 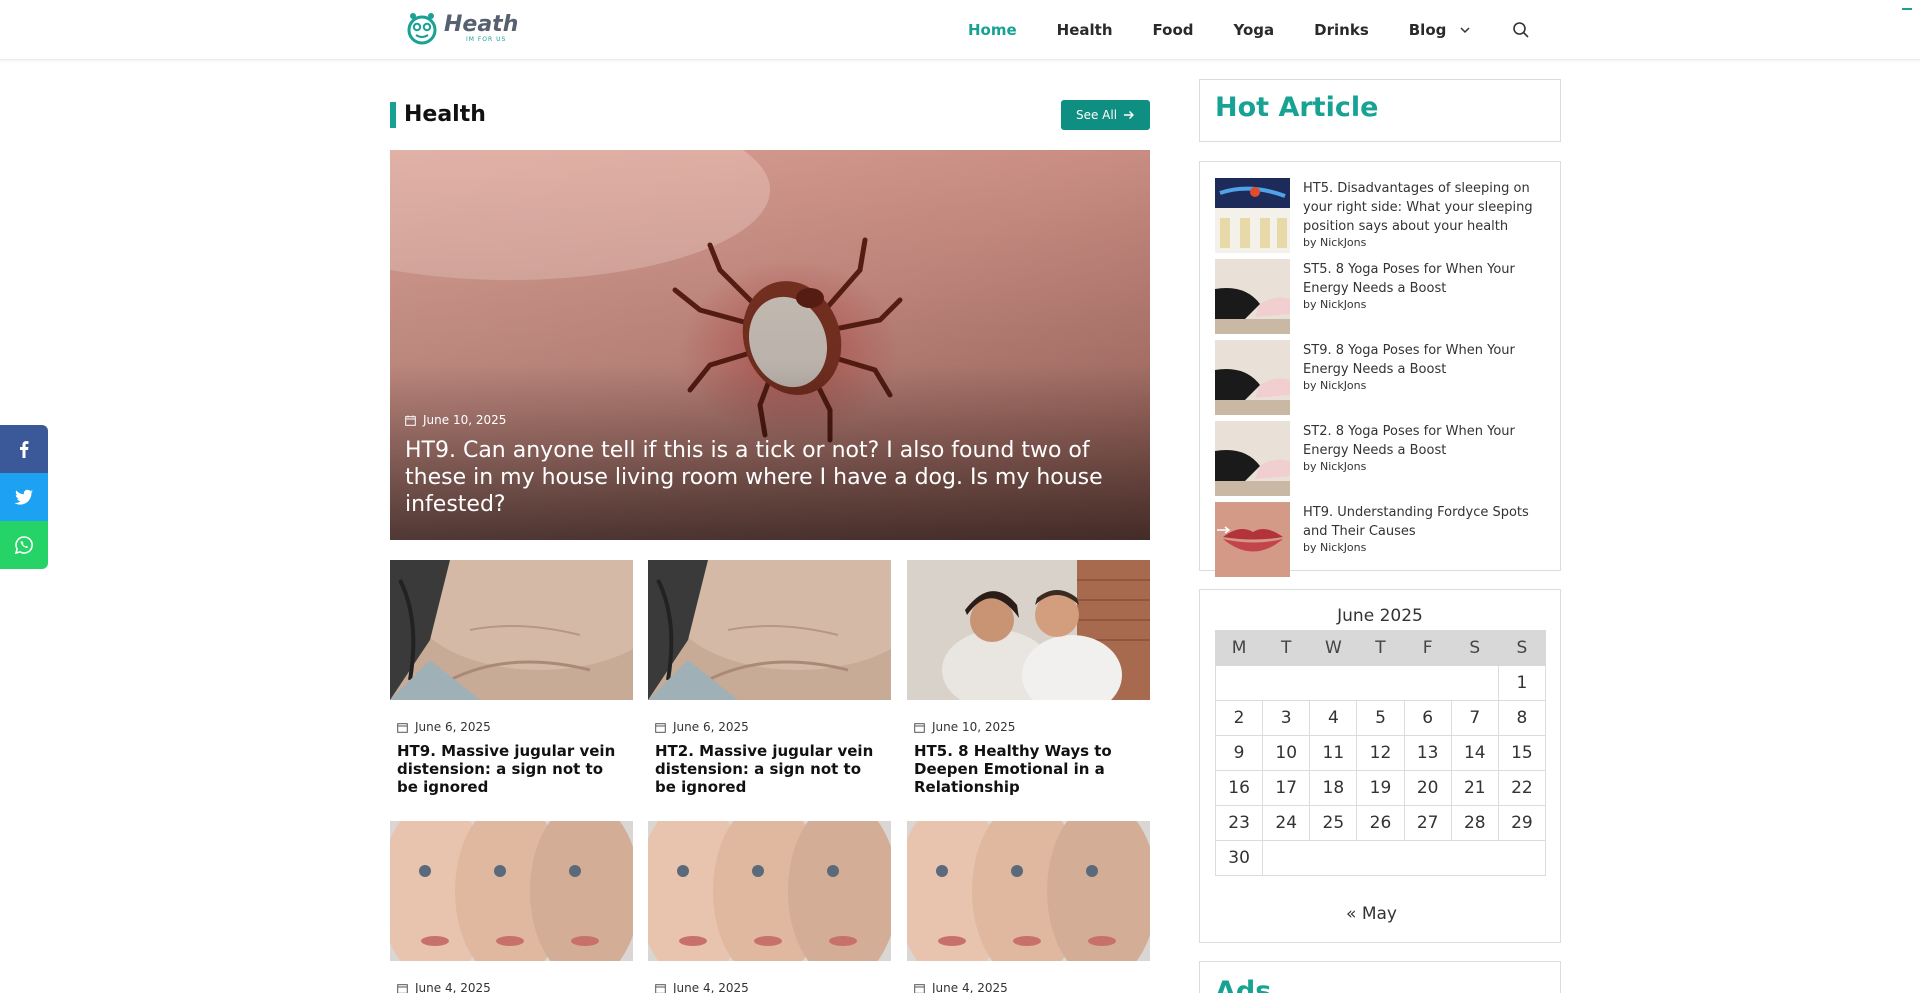 What do you see at coordinates (762, 420) in the screenshot?
I see `featured-article-date: June 10, 2025` at bounding box center [762, 420].